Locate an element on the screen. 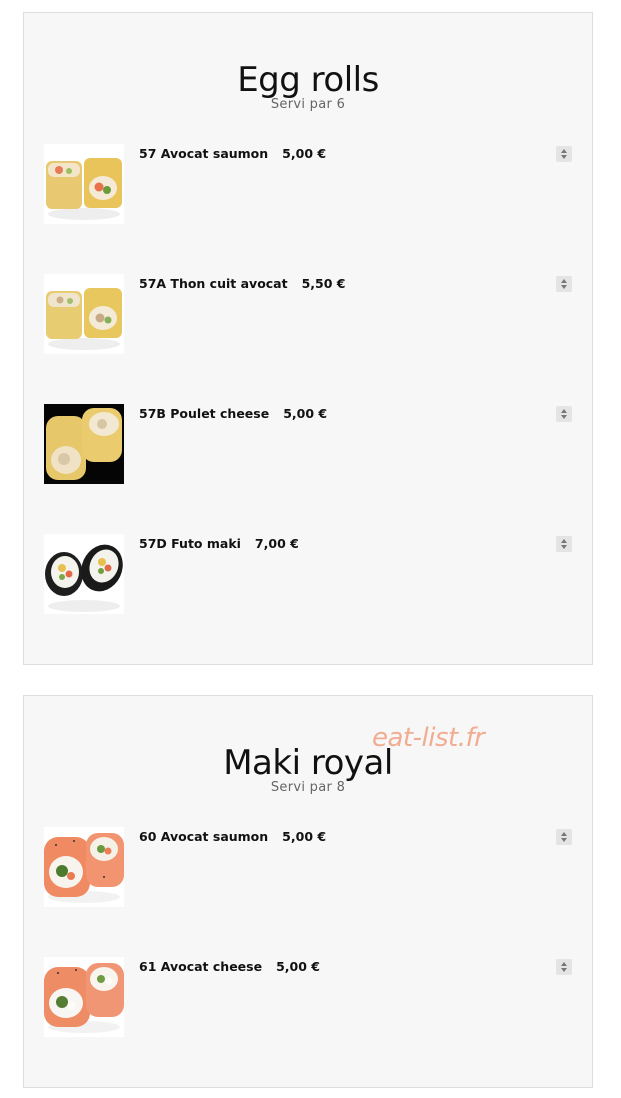 Image resolution: width=621 pixels, height=1098 pixels. menu-item: 57 Avocat saumon 5,00 € is located at coordinates (309, 185).